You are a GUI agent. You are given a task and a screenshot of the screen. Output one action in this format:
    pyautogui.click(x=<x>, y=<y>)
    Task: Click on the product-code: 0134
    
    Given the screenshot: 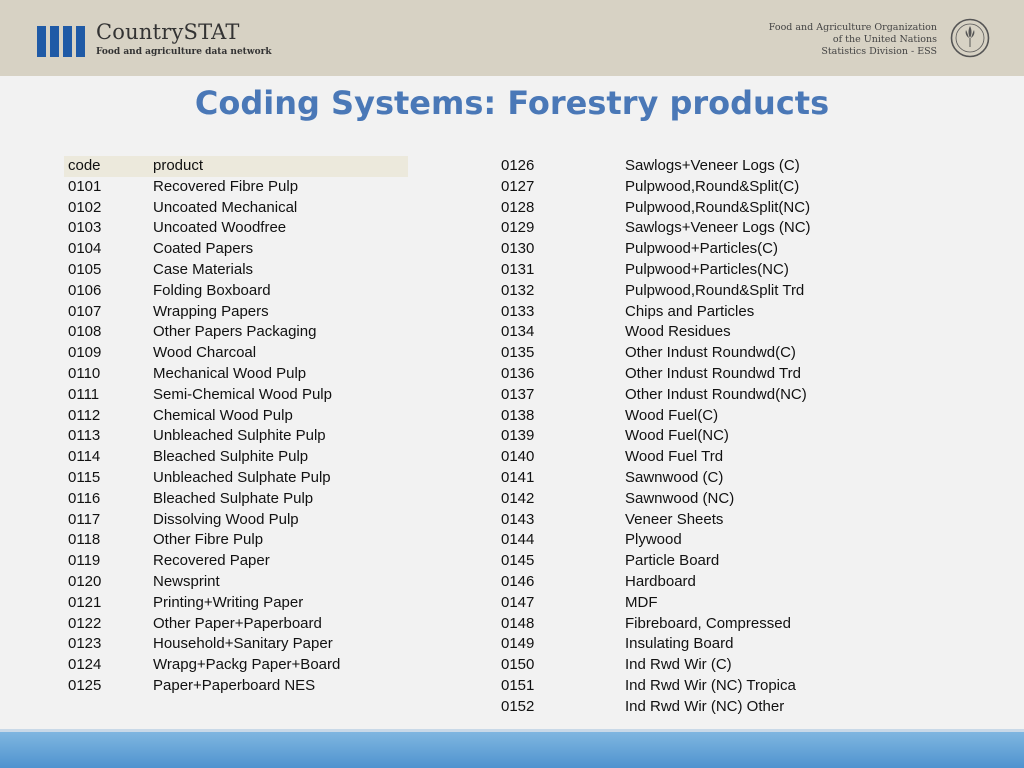 What is the action you would take?
    pyautogui.click(x=518, y=332)
    